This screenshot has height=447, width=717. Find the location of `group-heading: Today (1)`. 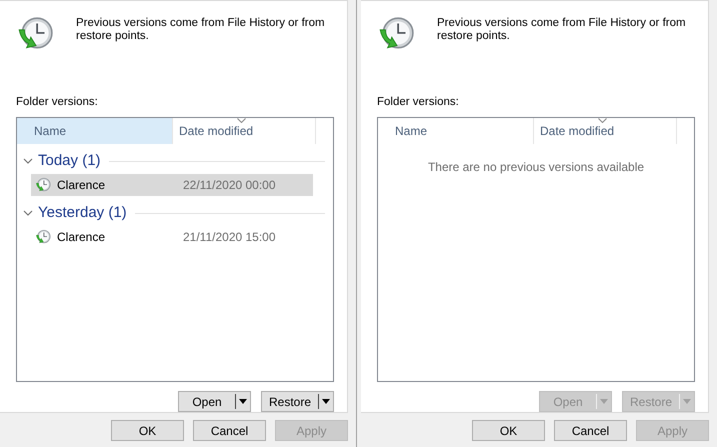

group-heading: Today (1) is located at coordinates (69, 161).